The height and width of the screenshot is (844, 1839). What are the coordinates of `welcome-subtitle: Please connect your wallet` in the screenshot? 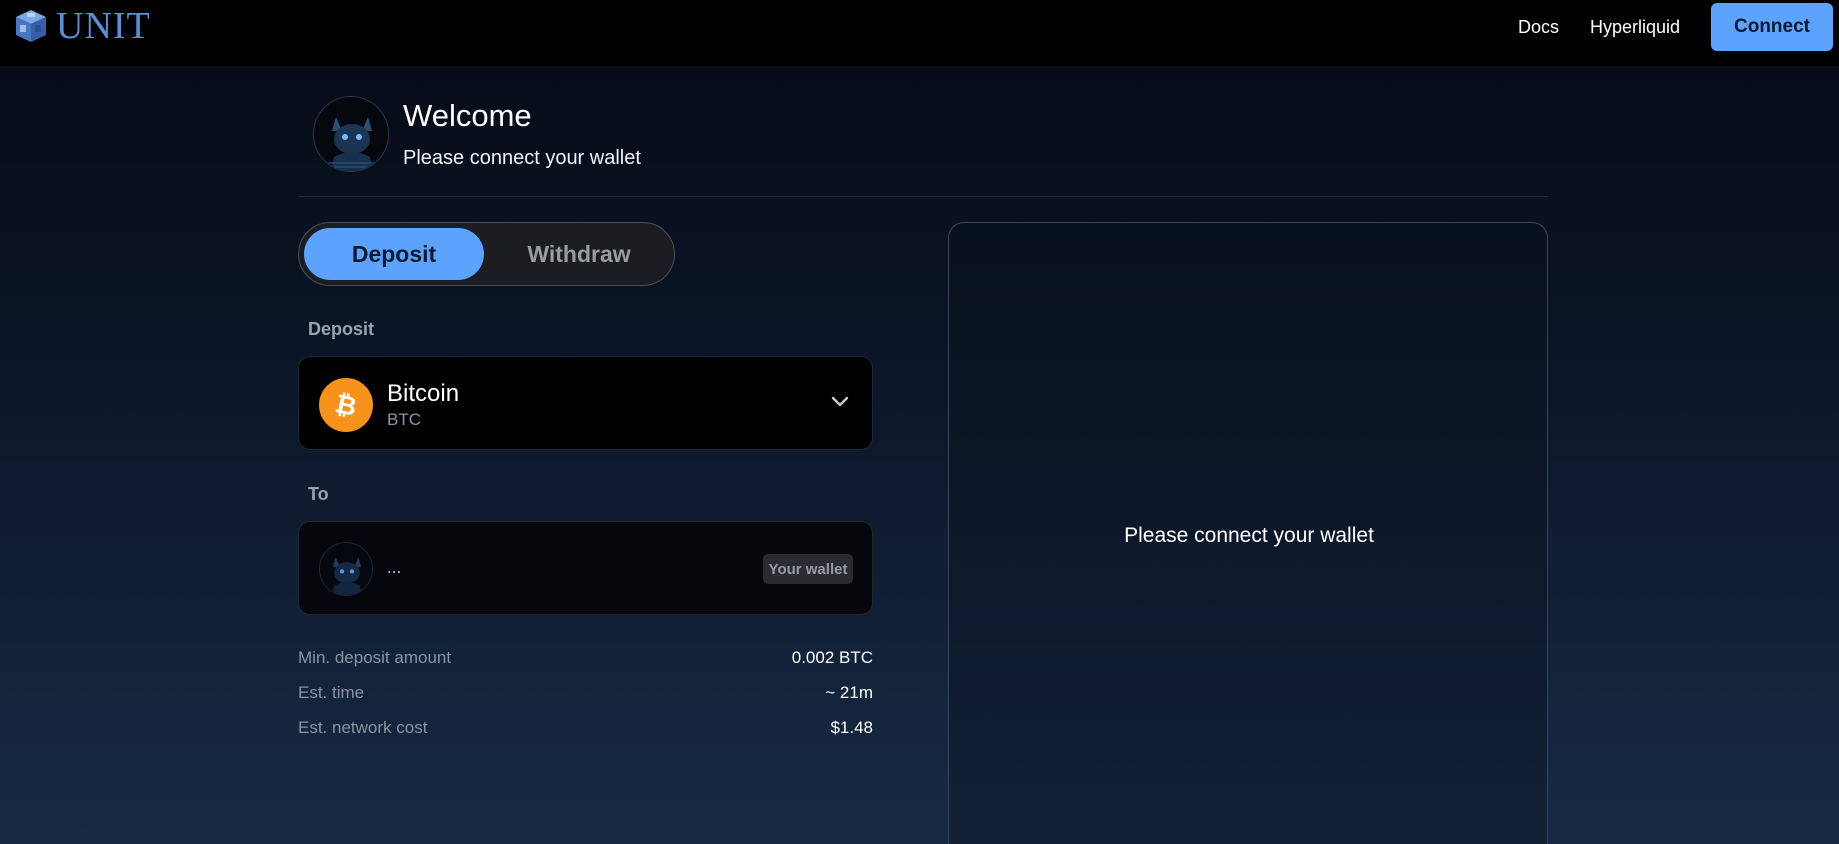 It's located at (522, 158).